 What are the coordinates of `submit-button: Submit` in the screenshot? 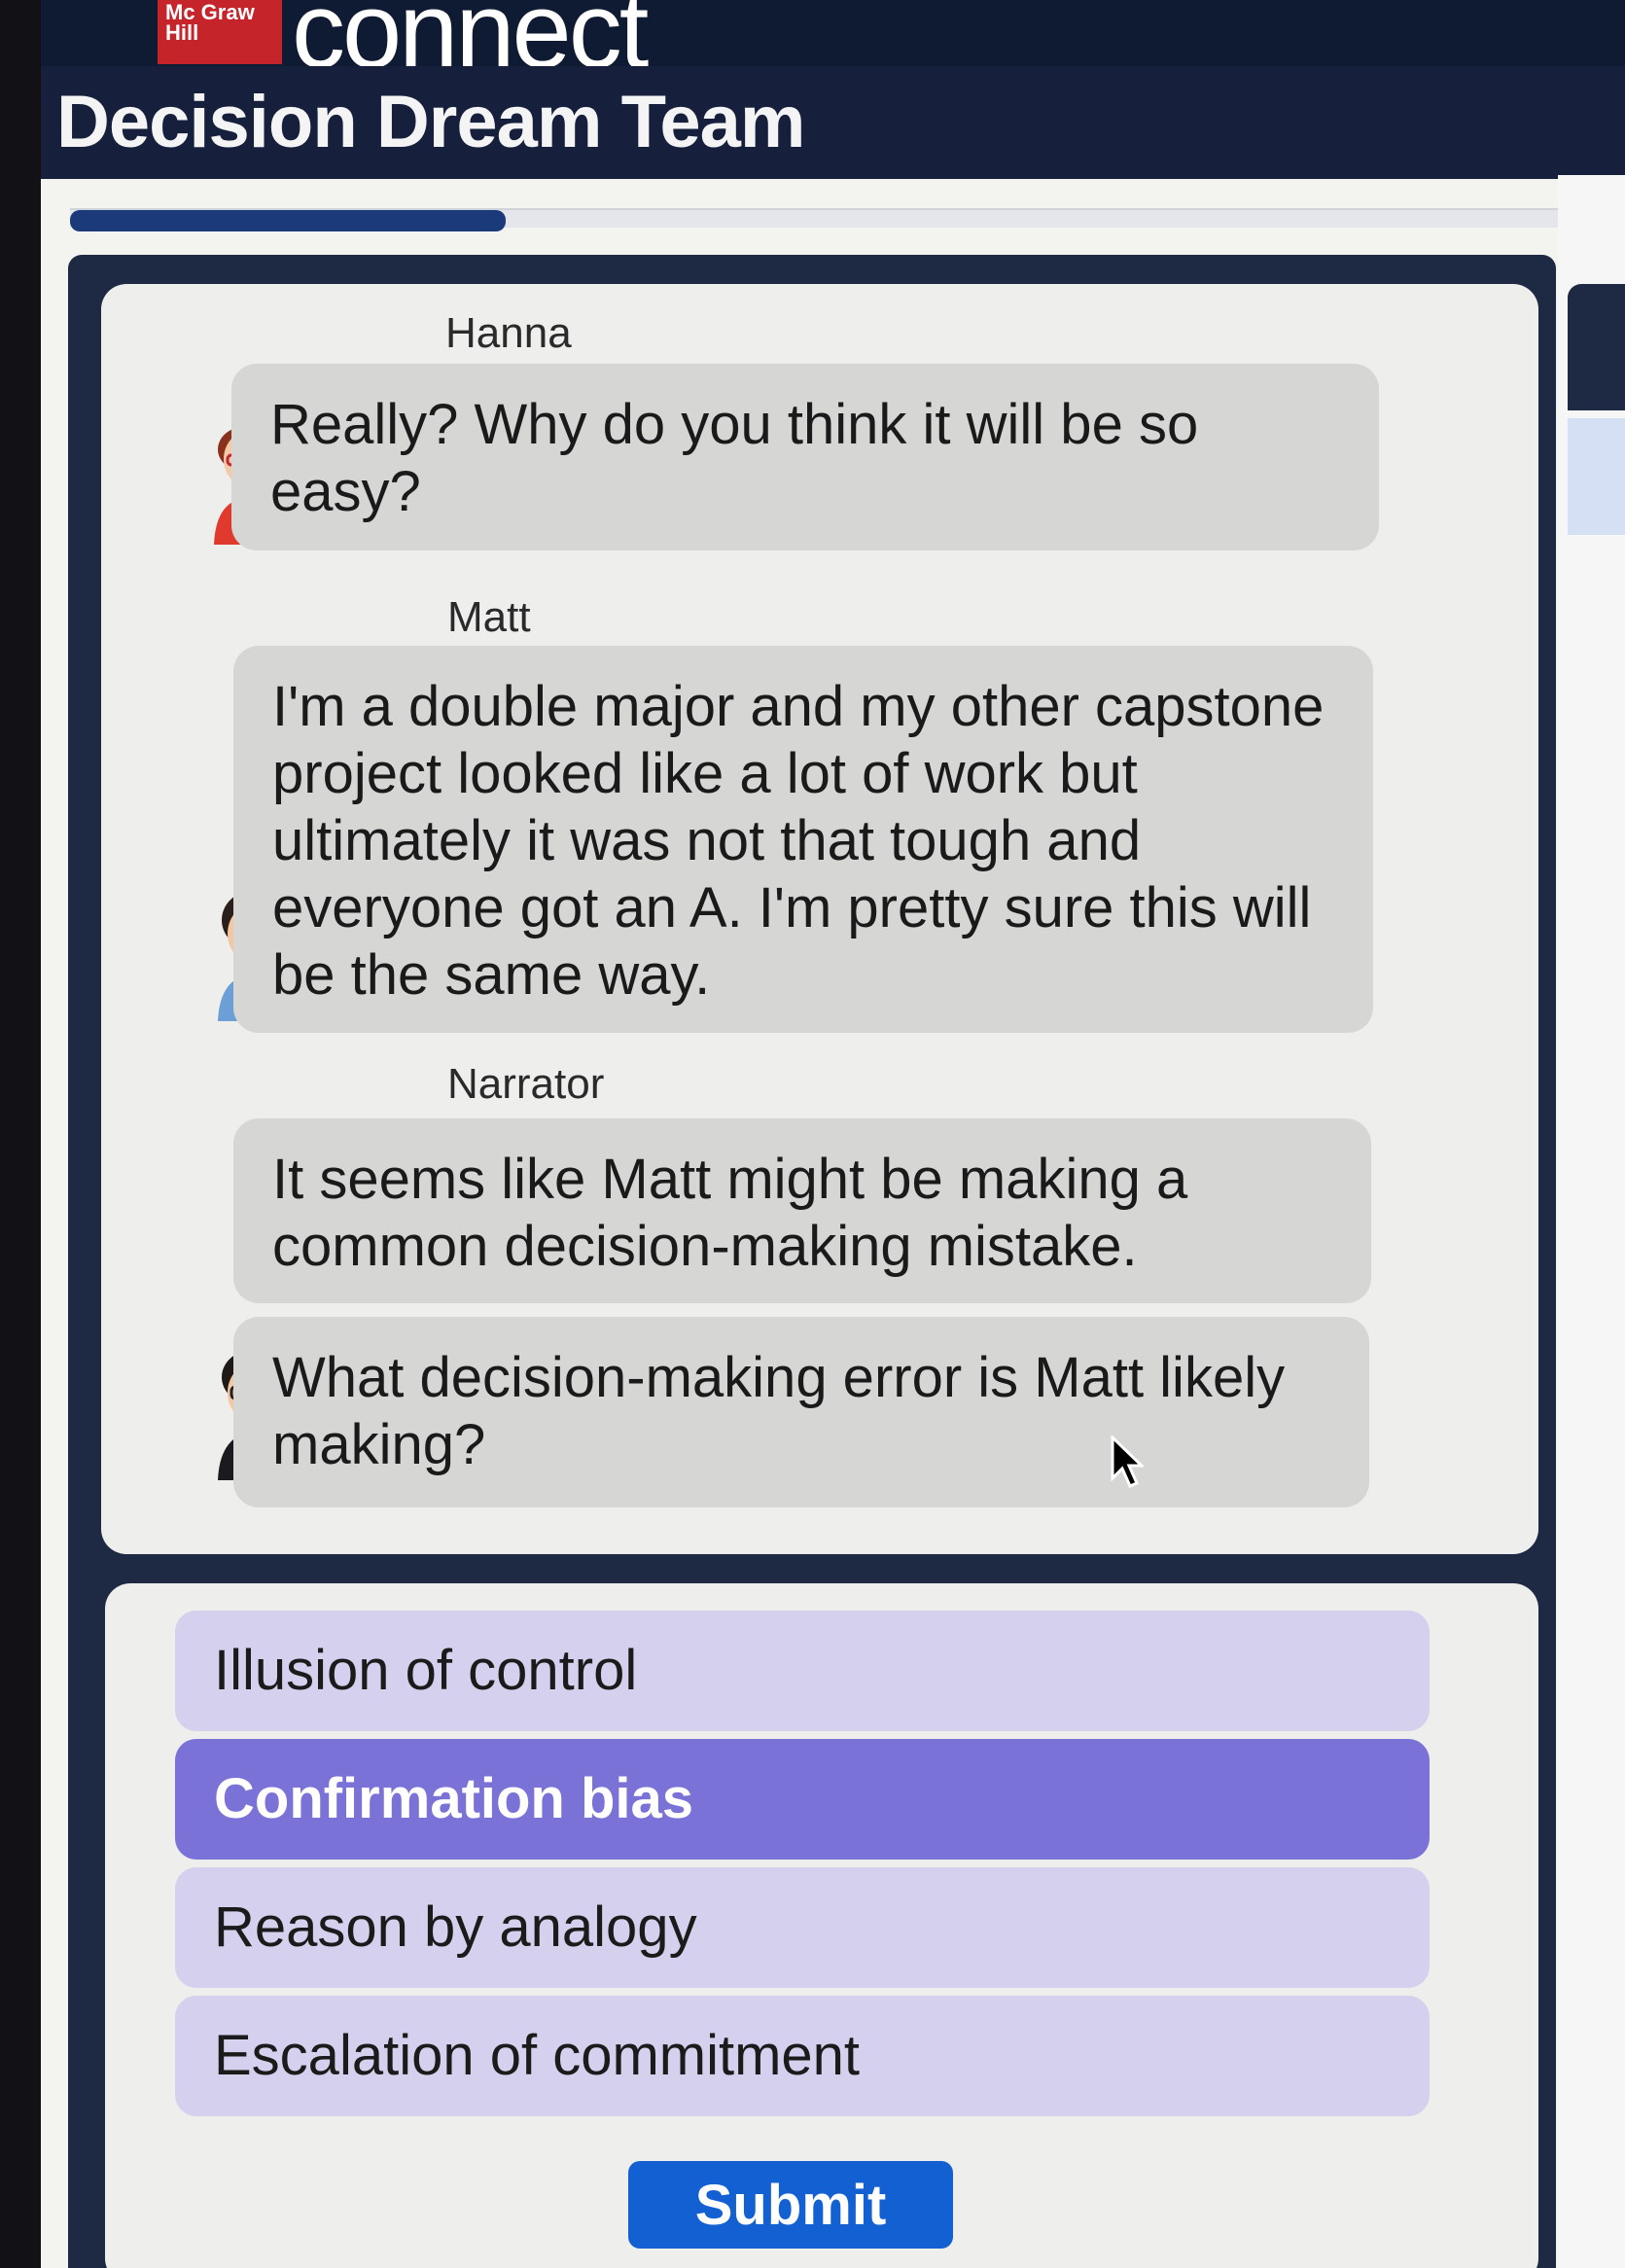 It's located at (790, 2205).